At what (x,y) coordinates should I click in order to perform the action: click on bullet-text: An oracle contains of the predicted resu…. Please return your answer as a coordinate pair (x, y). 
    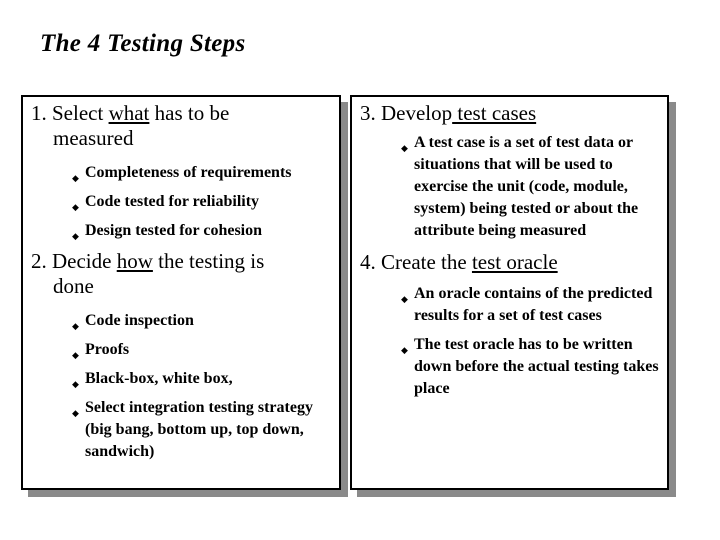
    Looking at the image, I should click on (533, 304).